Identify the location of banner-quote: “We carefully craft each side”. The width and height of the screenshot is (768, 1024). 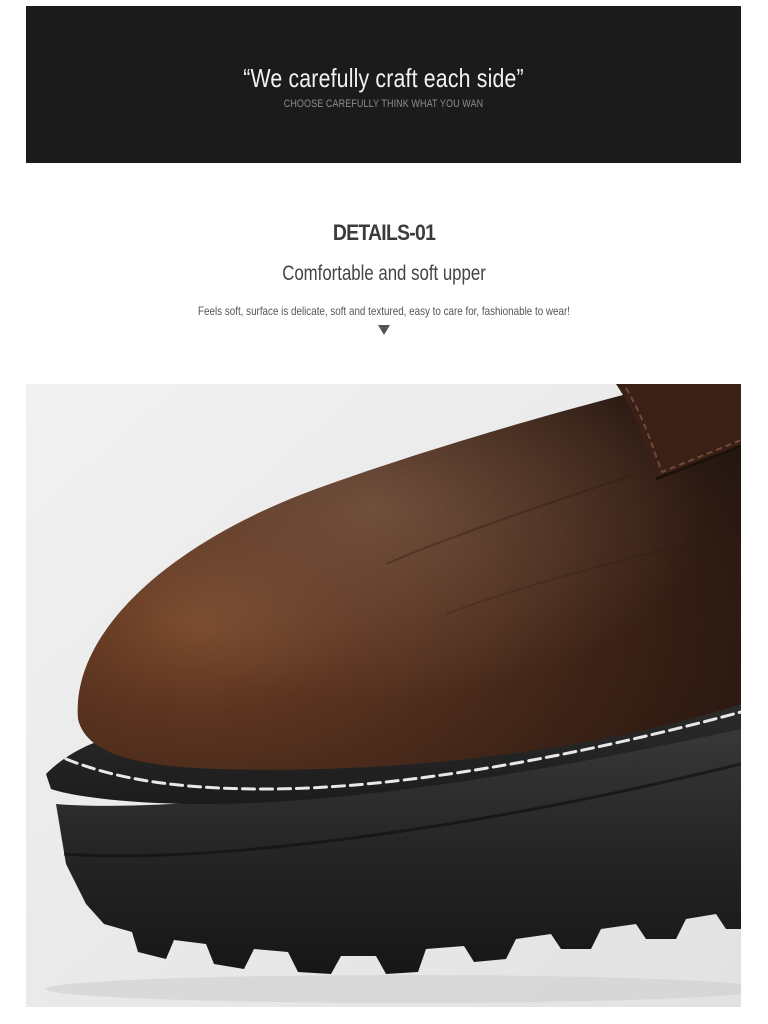
(383, 78).